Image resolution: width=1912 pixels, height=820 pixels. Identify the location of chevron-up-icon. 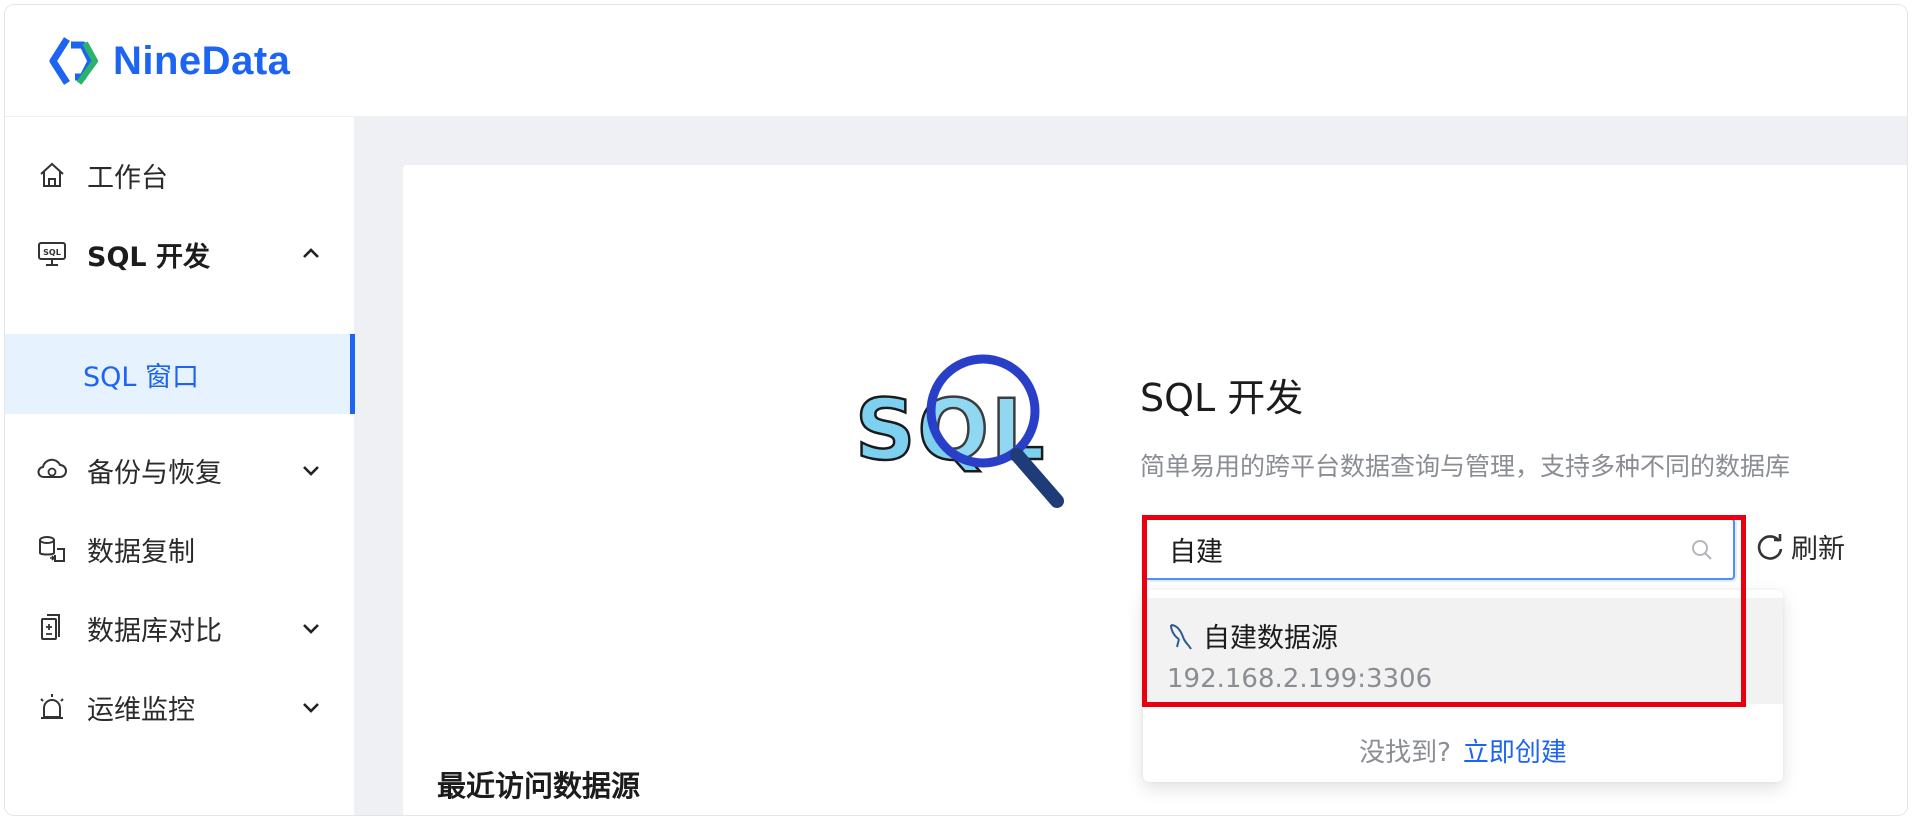
(311, 253).